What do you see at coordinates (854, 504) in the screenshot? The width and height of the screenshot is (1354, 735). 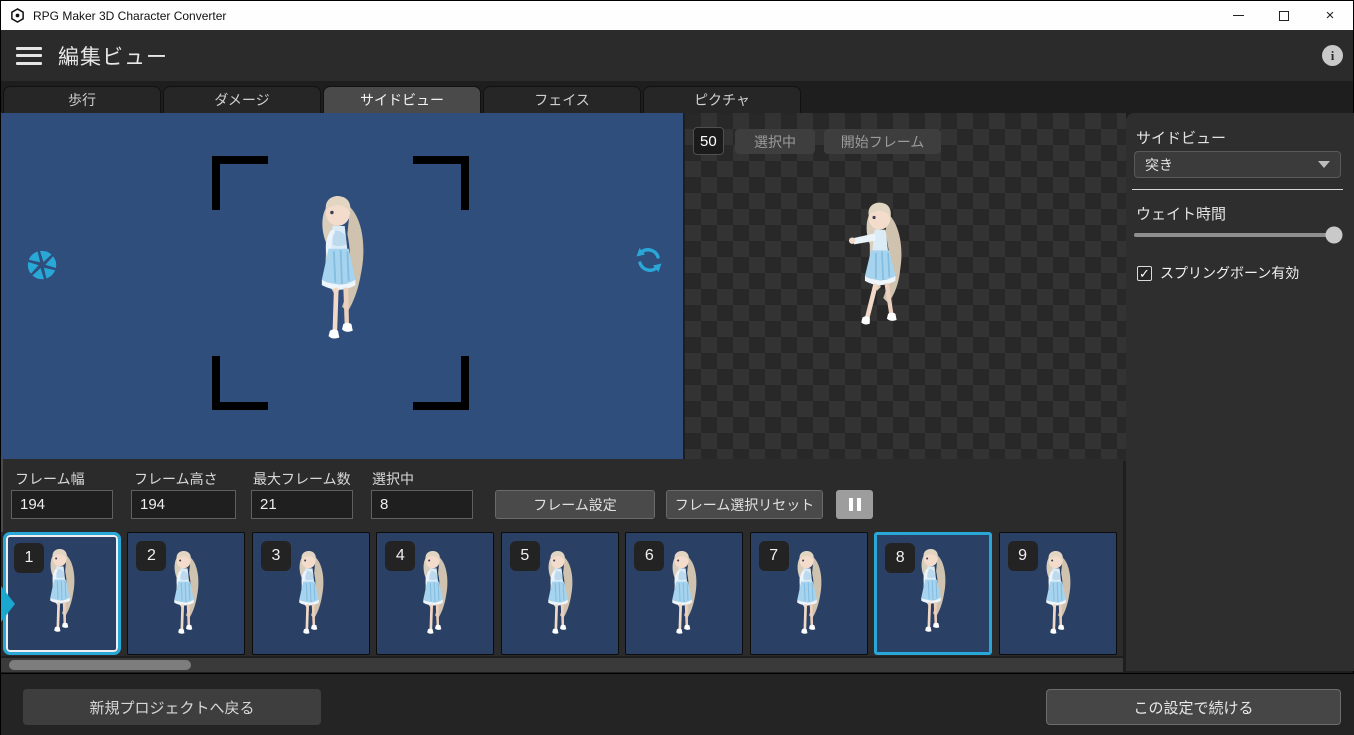 I see `pause-button` at bounding box center [854, 504].